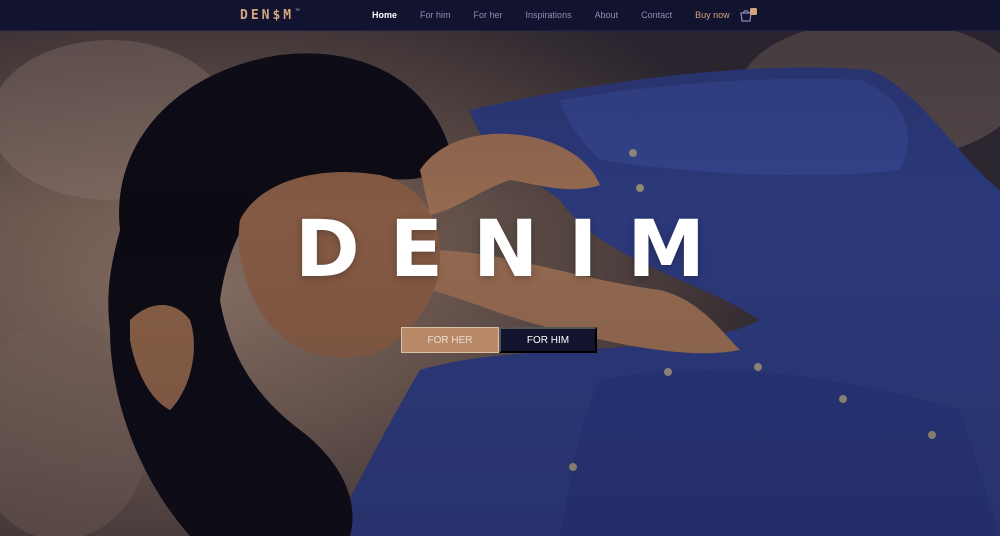  What do you see at coordinates (384, 15) in the screenshot?
I see `nav-link-home: Home` at bounding box center [384, 15].